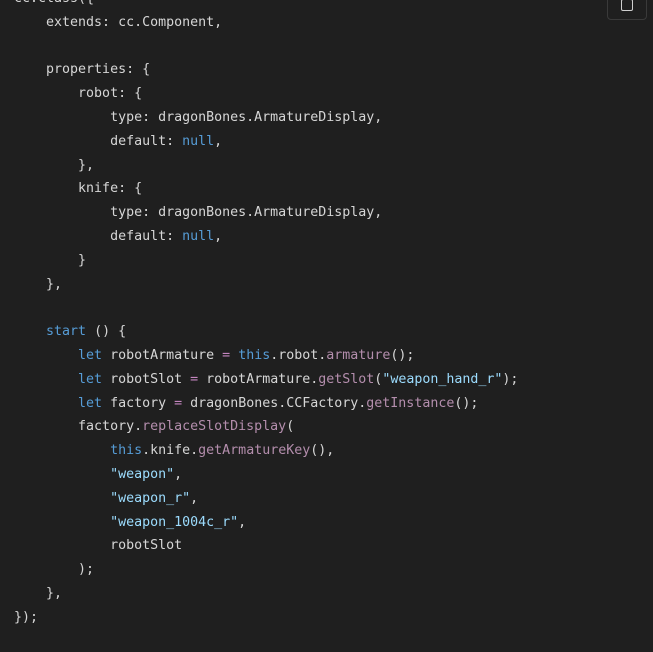 The width and height of the screenshot is (653, 652). Describe the element at coordinates (266, 523) in the screenshot. I see `code-line: "weapon_1004c_r",` at that location.